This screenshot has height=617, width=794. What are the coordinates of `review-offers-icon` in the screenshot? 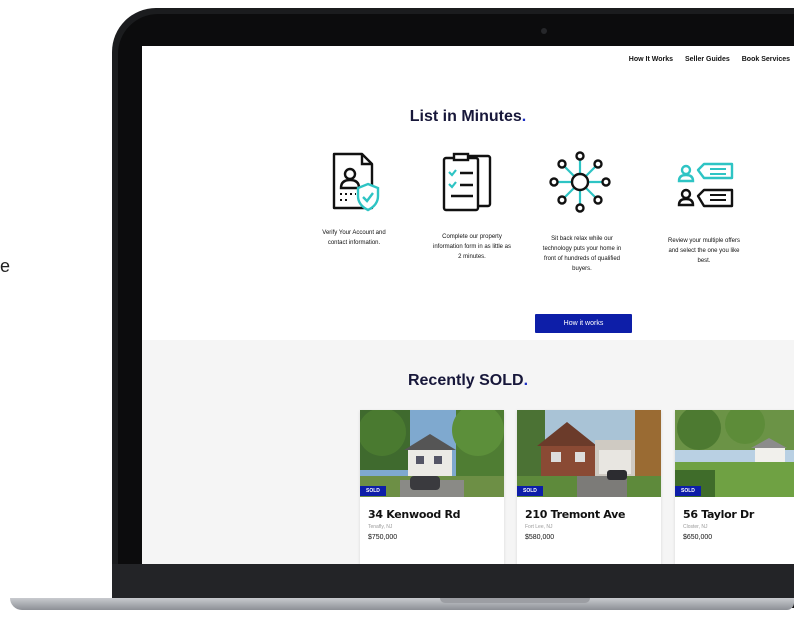 It's located at (705, 185).